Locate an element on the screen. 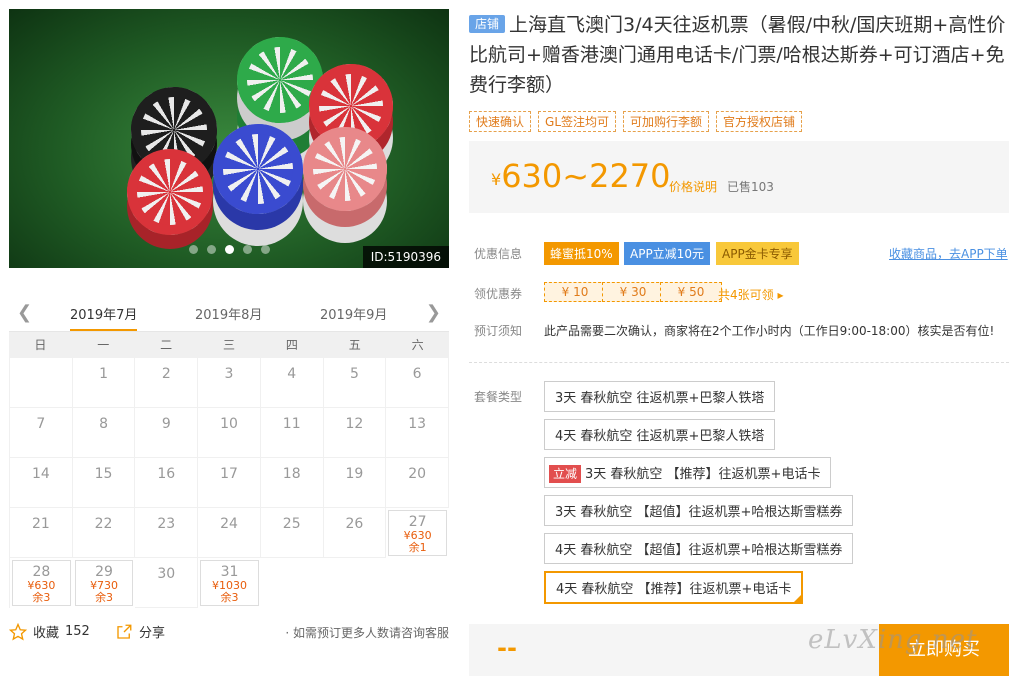 This screenshot has width=1014, height=679. calendar-day: 4 is located at coordinates (292, 383).